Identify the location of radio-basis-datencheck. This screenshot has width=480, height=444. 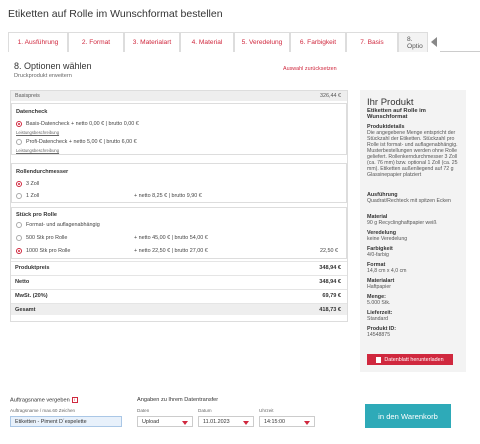
(19, 124).